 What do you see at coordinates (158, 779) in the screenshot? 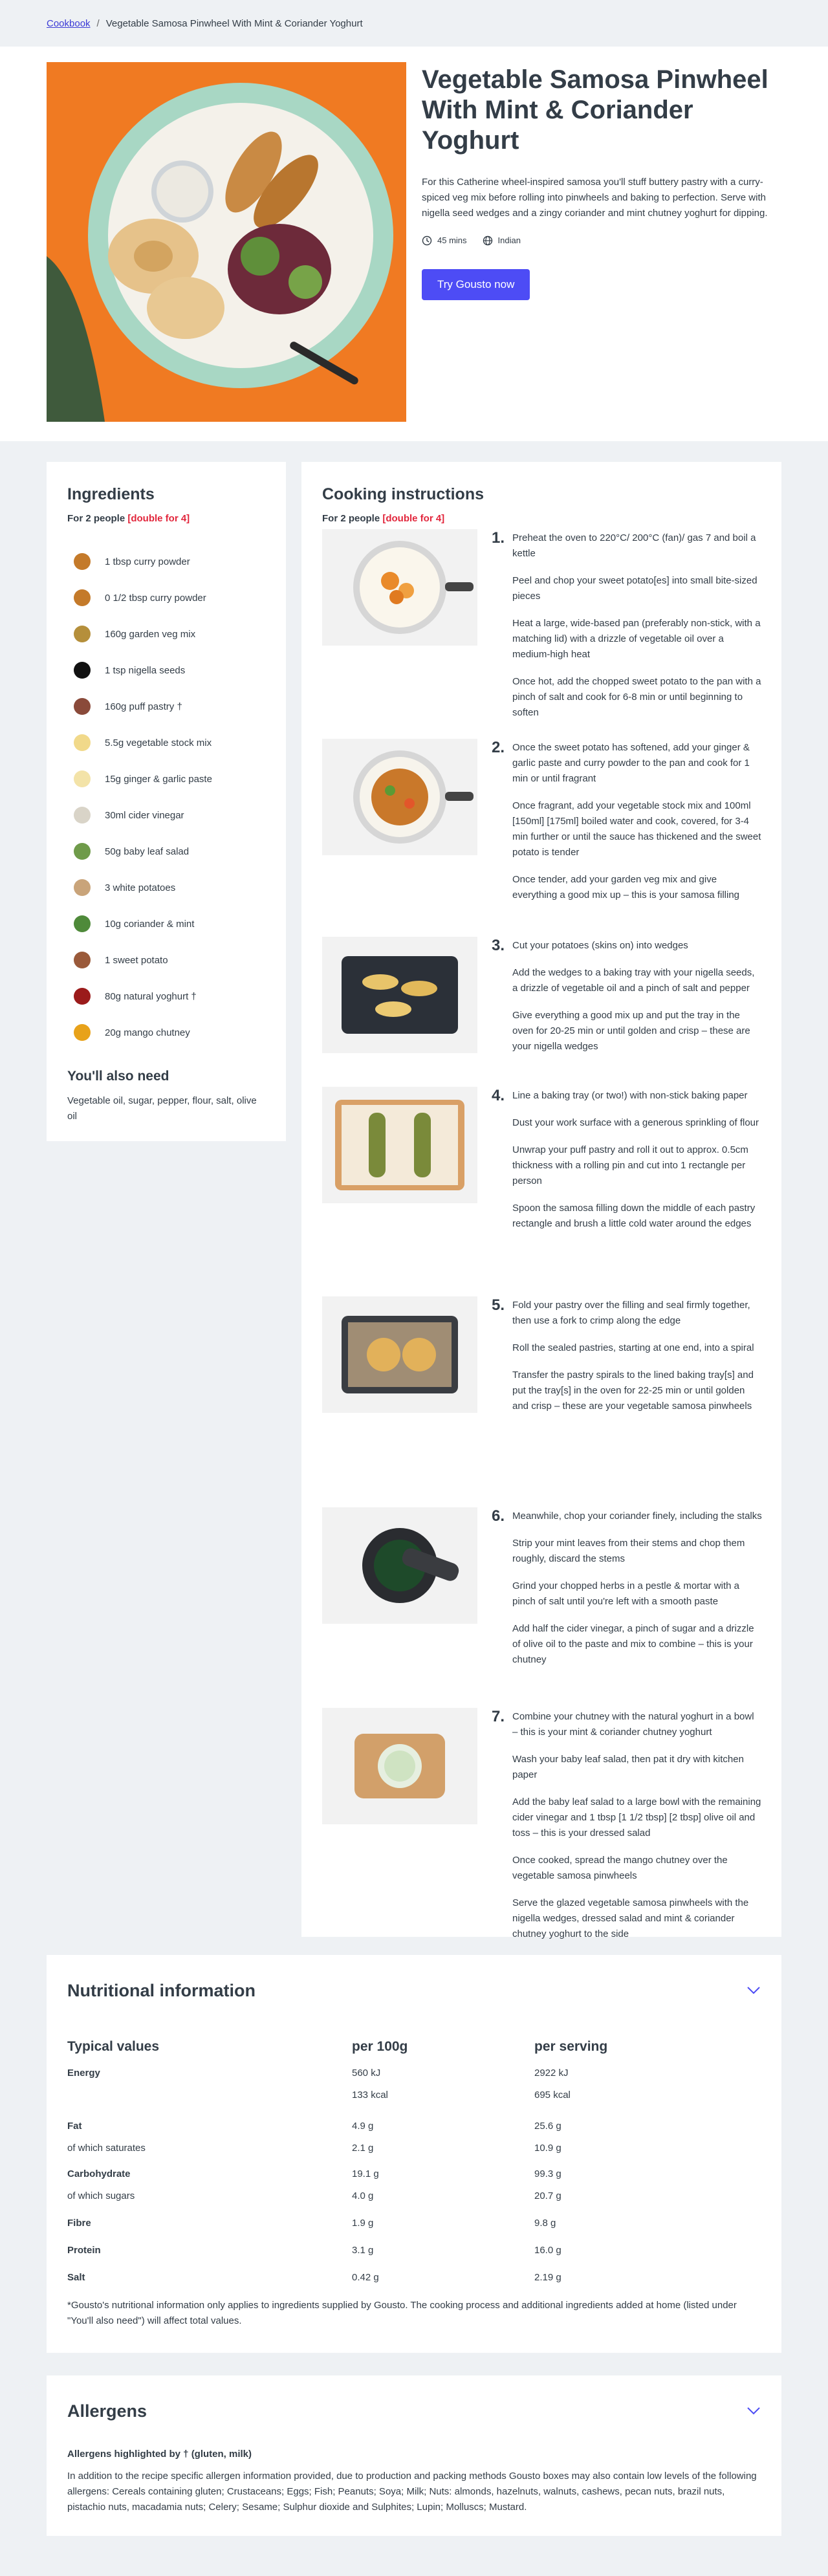
I see `ingredient-label: 15g ginger & garlic paste` at bounding box center [158, 779].